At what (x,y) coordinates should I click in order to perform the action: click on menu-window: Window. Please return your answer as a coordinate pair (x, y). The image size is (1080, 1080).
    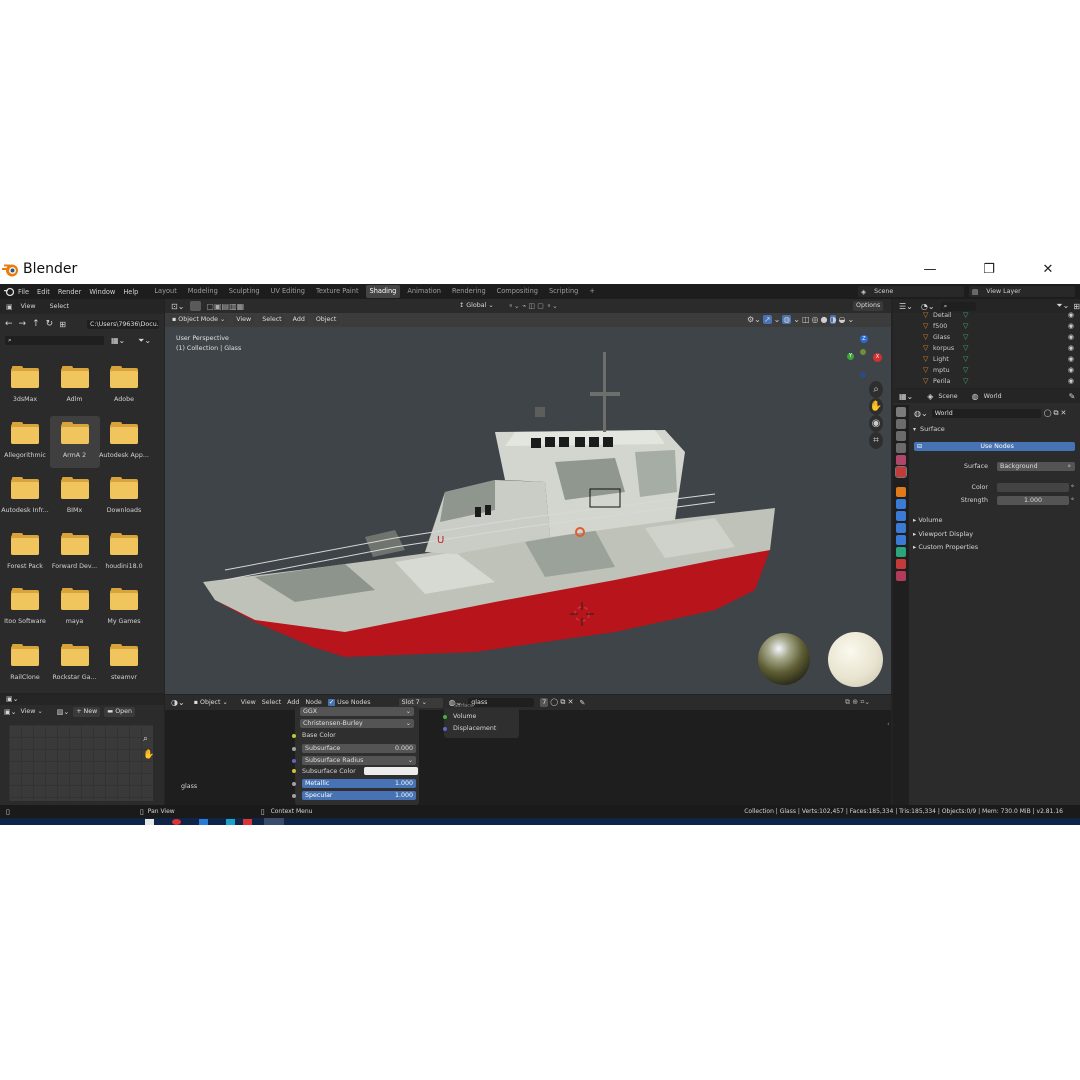
    Looking at the image, I should click on (102, 292).